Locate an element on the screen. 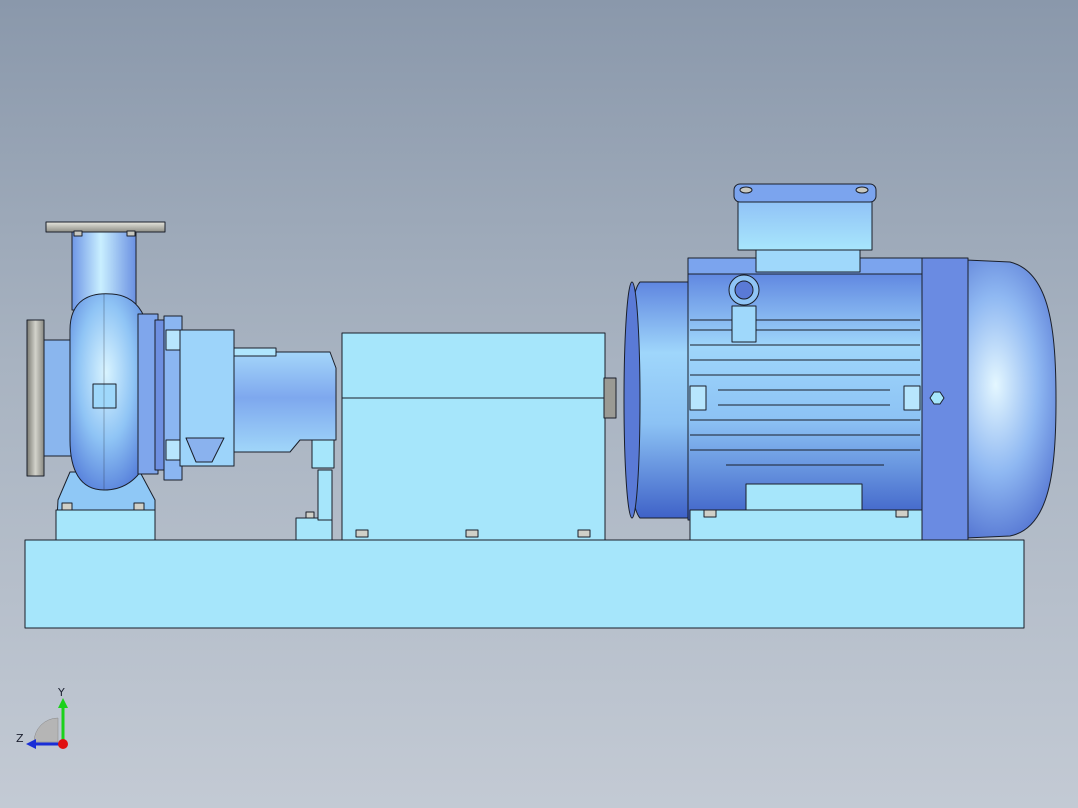 The image size is (1078, 808). motor-stator is located at coordinates (805, 399).